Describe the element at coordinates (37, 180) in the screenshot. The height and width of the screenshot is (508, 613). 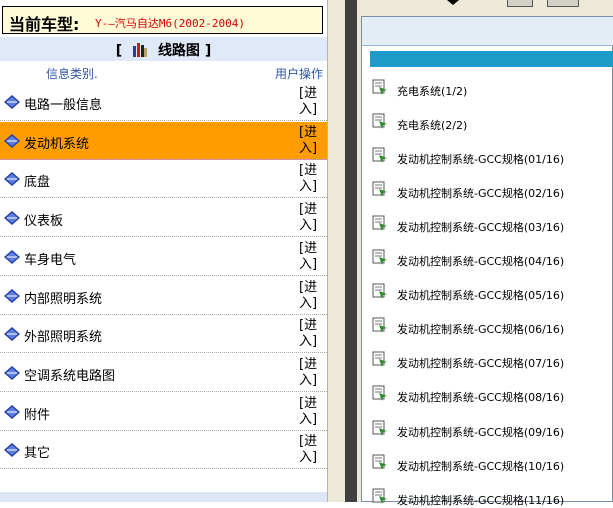
I see `category-label: 底盘` at that location.